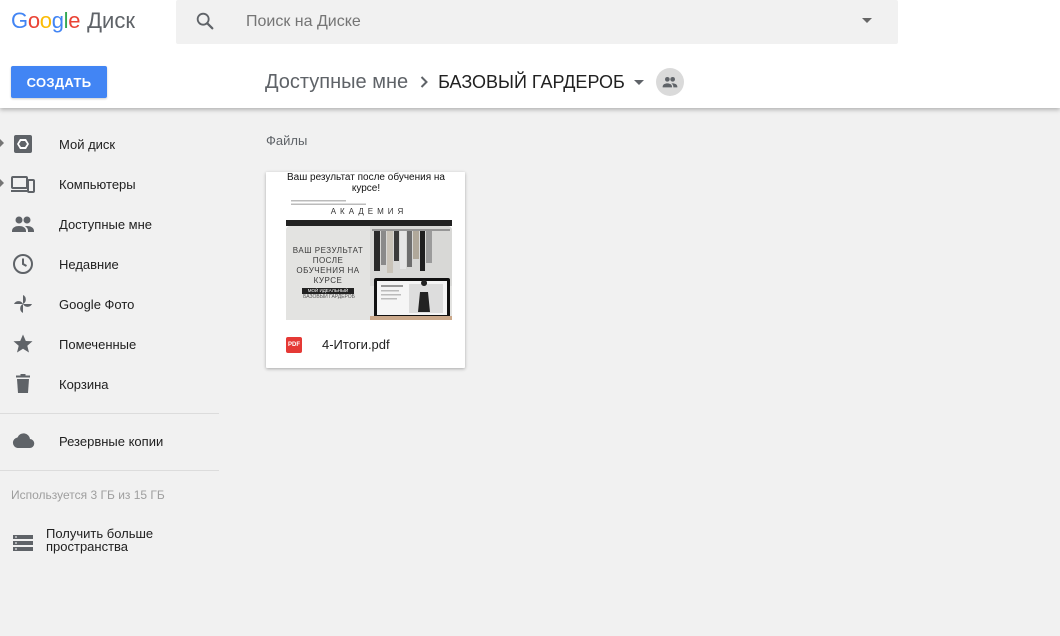 Image resolution: width=1060 pixels, height=636 pixels. Describe the element at coordinates (23, 264) in the screenshot. I see `clock-icon` at that location.